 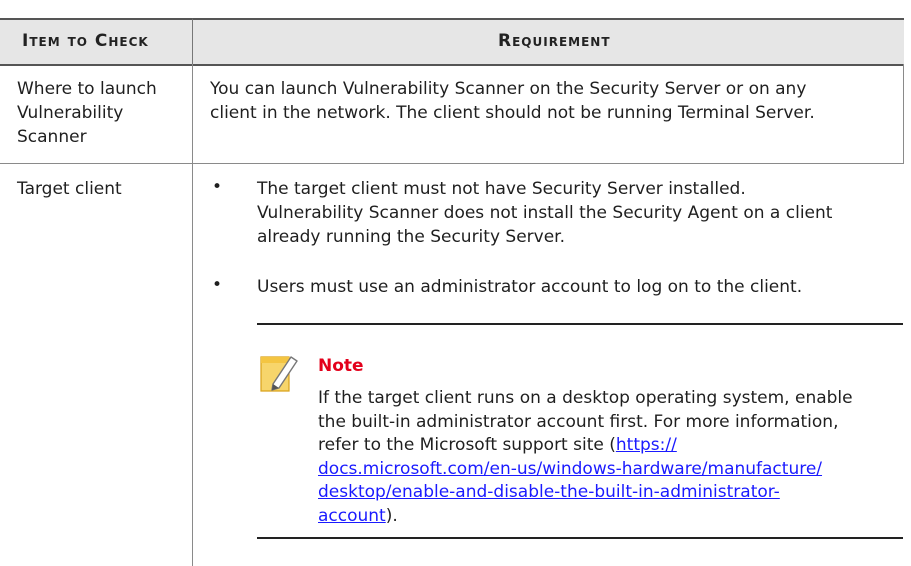 I want to click on note-bottom-rule, so click(x=580, y=538).